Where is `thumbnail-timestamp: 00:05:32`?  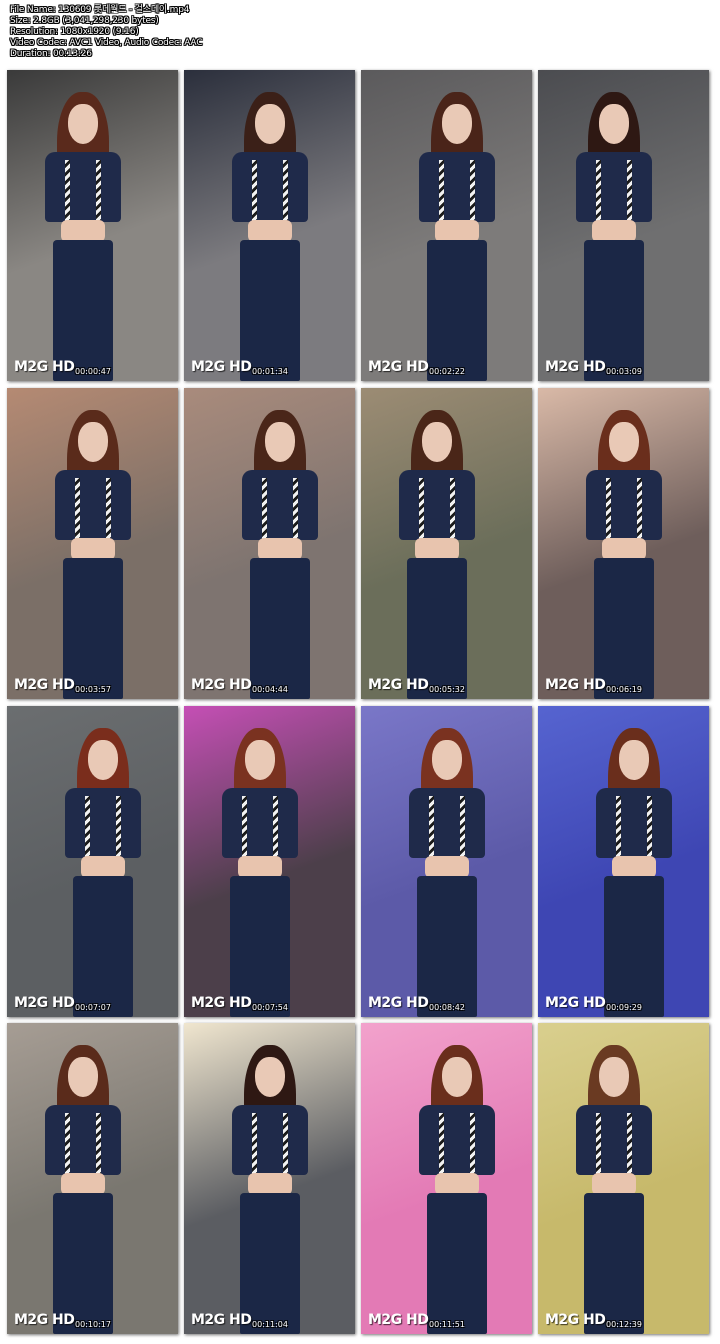 thumbnail-timestamp: 00:05:32 is located at coordinates (447, 689).